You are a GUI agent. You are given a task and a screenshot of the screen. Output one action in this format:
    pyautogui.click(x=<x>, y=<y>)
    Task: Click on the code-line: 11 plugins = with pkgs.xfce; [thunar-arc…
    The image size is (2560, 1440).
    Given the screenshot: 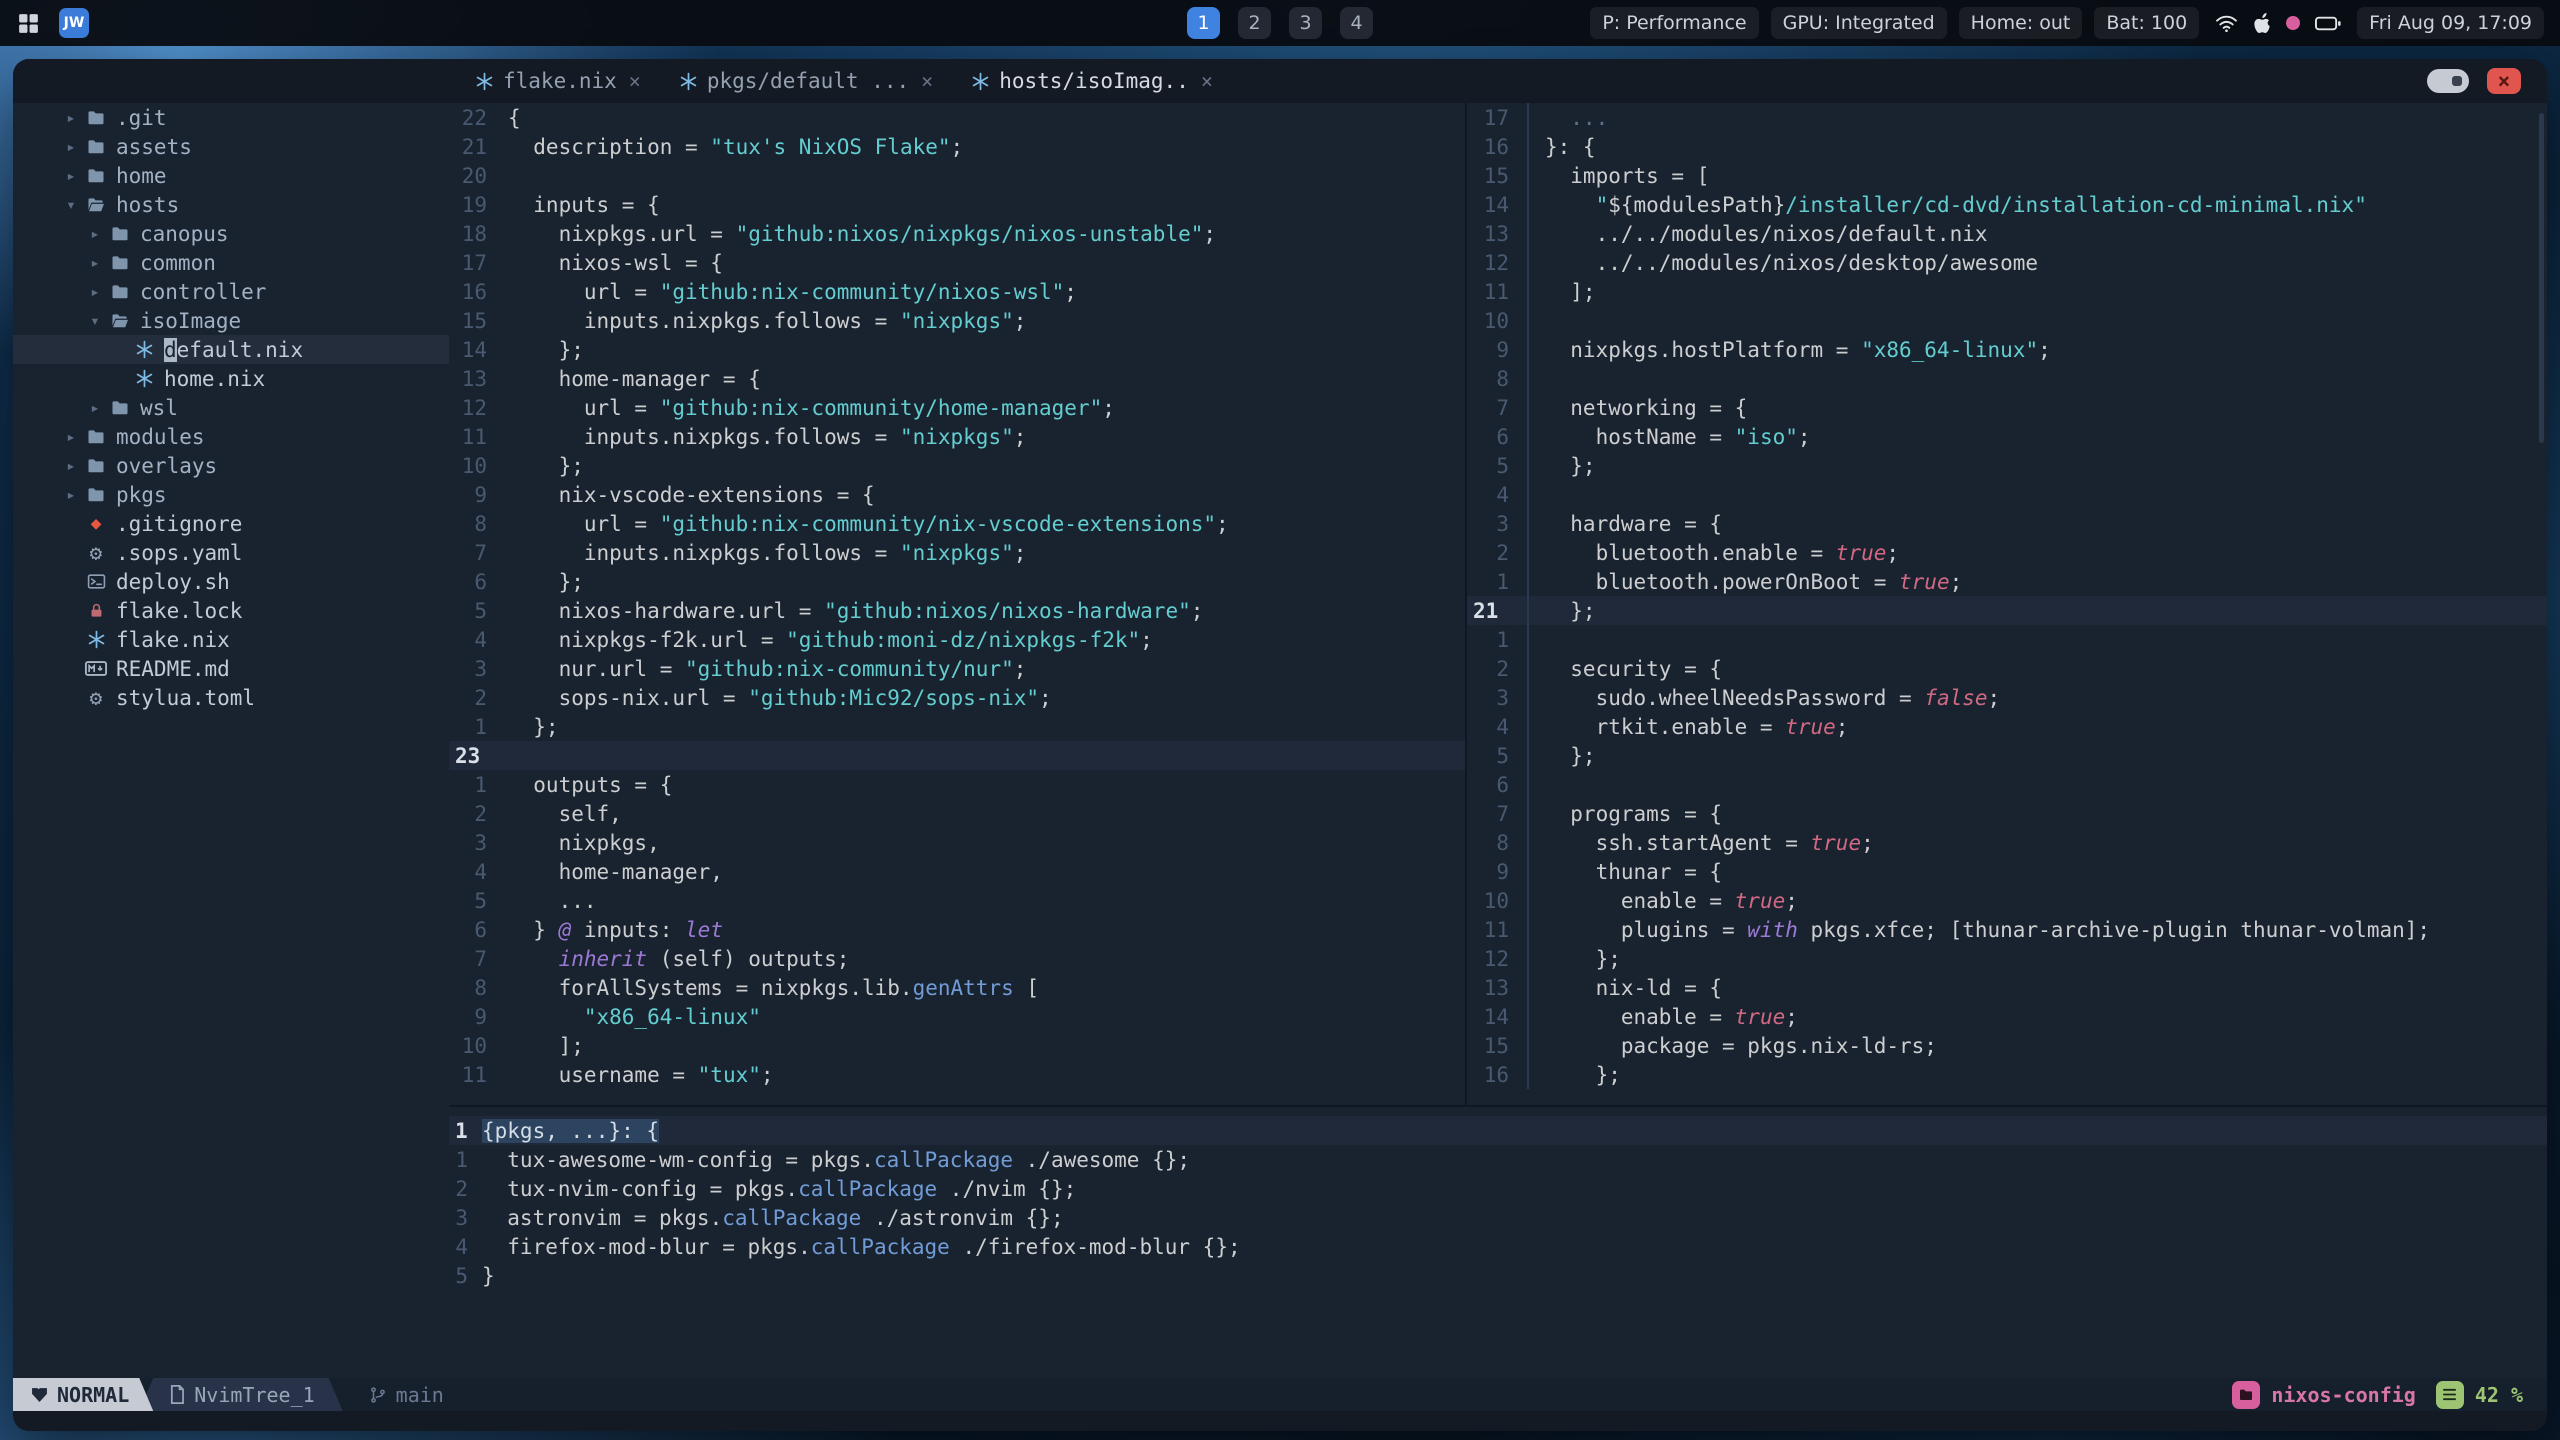 What is the action you would take?
    pyautogui.click(x=2007, y=929)
    